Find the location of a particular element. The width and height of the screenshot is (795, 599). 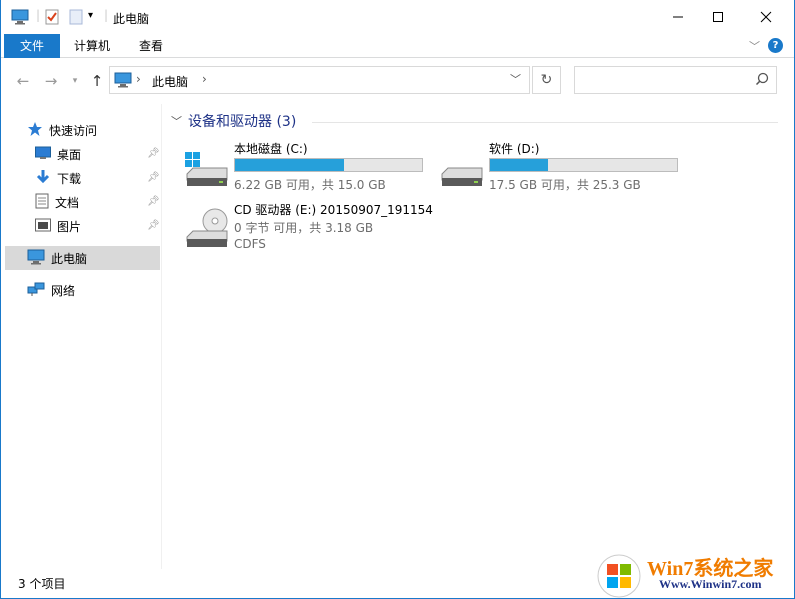

help-icon: ? is located at coordinates (775, 45).